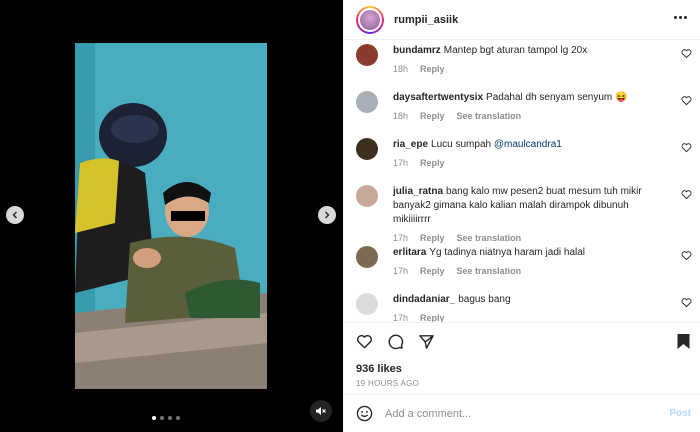  I want to click on post-actions: 936 likes 19 HOURS AGO, so click(522, 362).